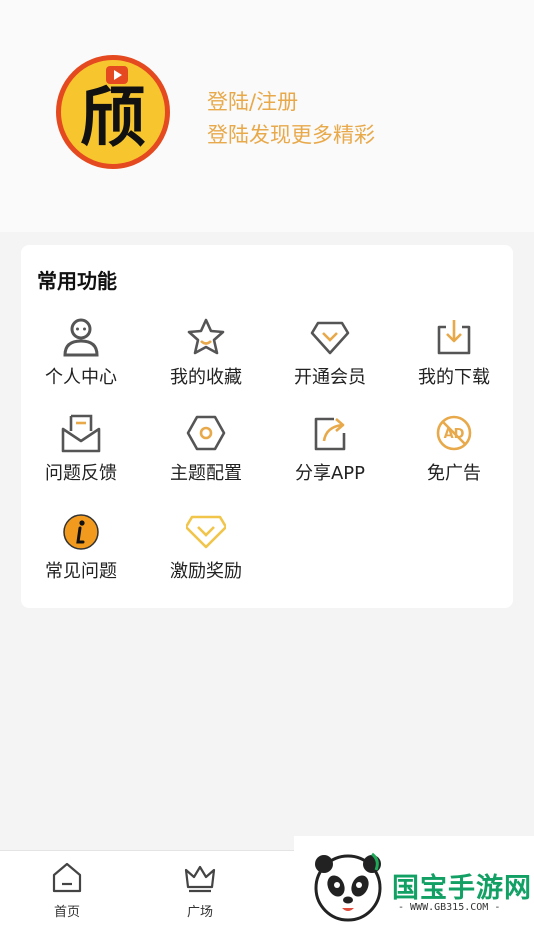 The height and width of the screenshot is (925, 534). I want to click on func-feedback: 问题反馈, so click(81, 453).